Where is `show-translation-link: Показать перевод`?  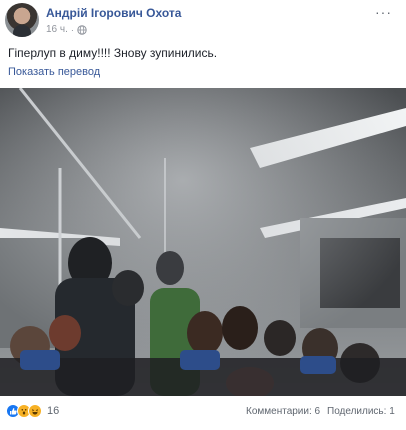
show-translation-link: Показать перевод is located at coordinates (54, 72).